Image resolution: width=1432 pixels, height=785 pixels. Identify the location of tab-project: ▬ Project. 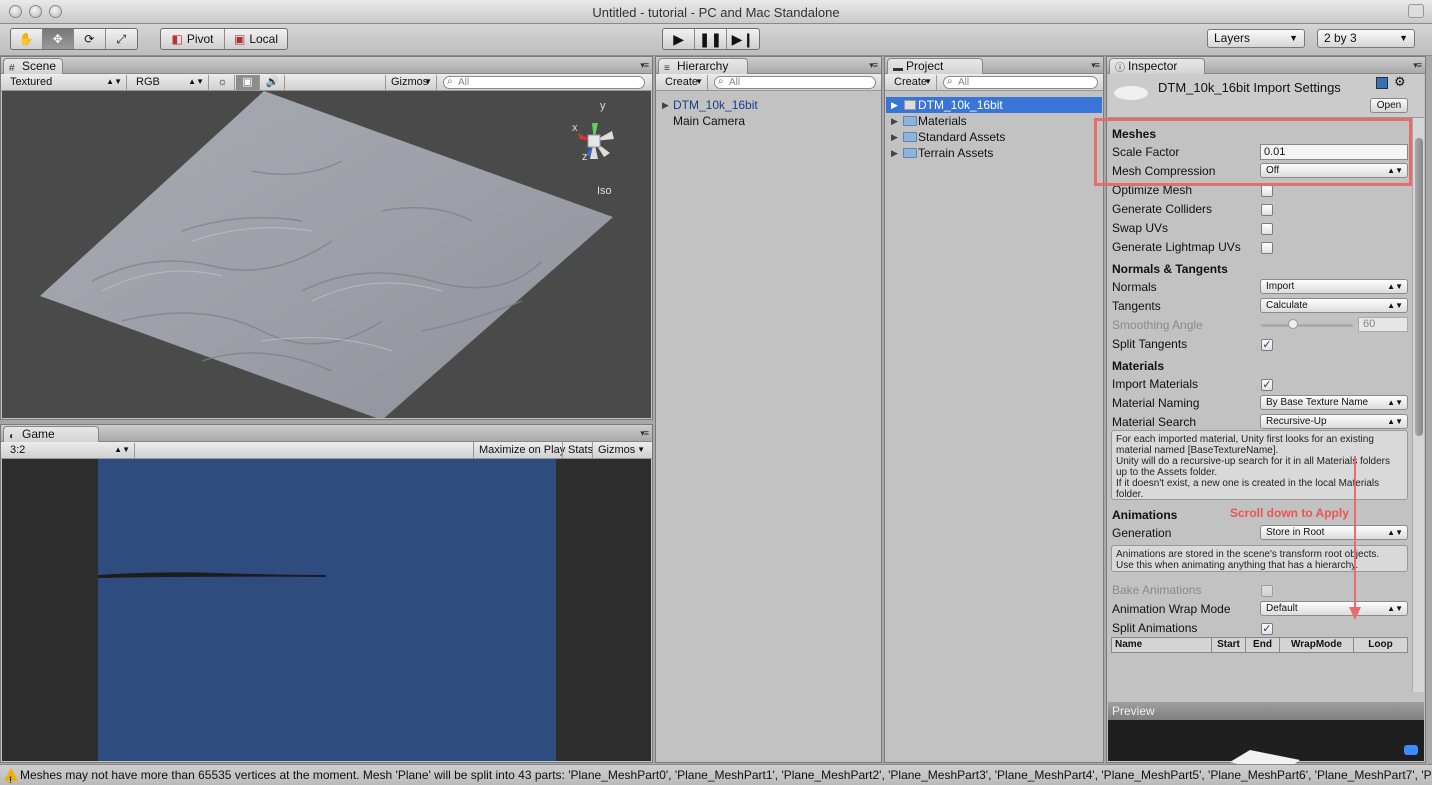
(935, 66).